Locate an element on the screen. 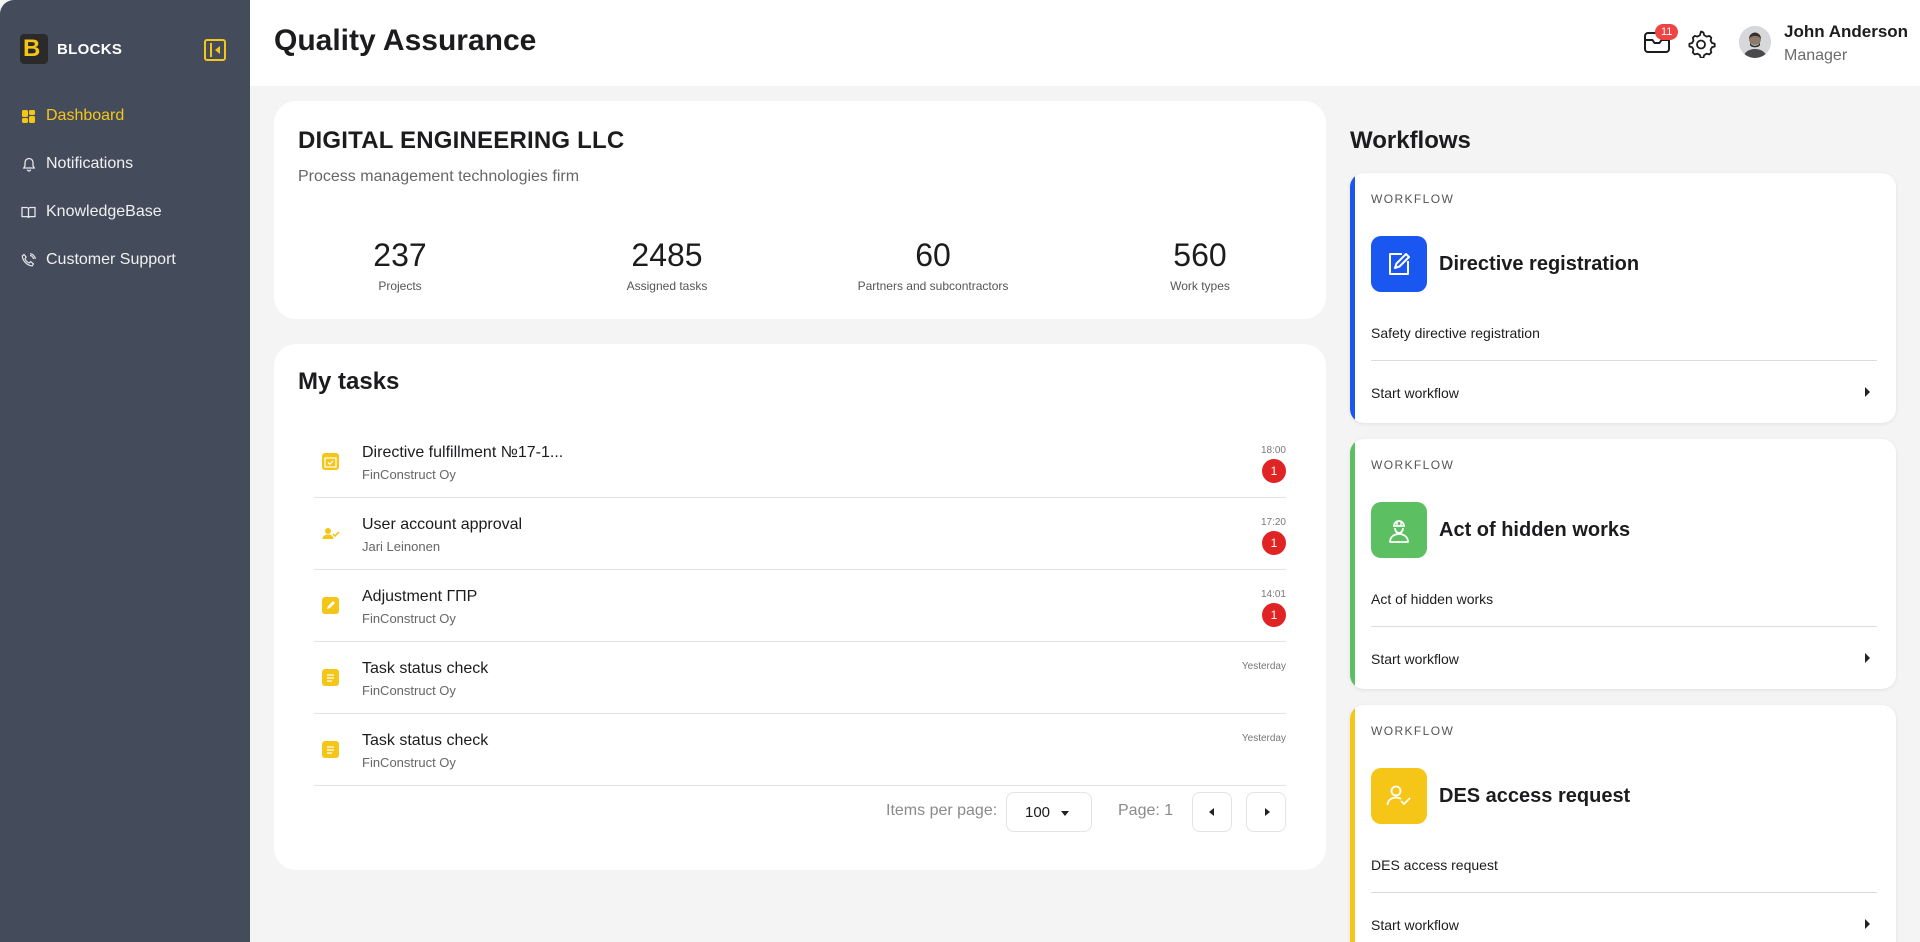 The height and width of the screenshot is (942, 1920). stat-value: 60 is located at coordinates (933, 255).